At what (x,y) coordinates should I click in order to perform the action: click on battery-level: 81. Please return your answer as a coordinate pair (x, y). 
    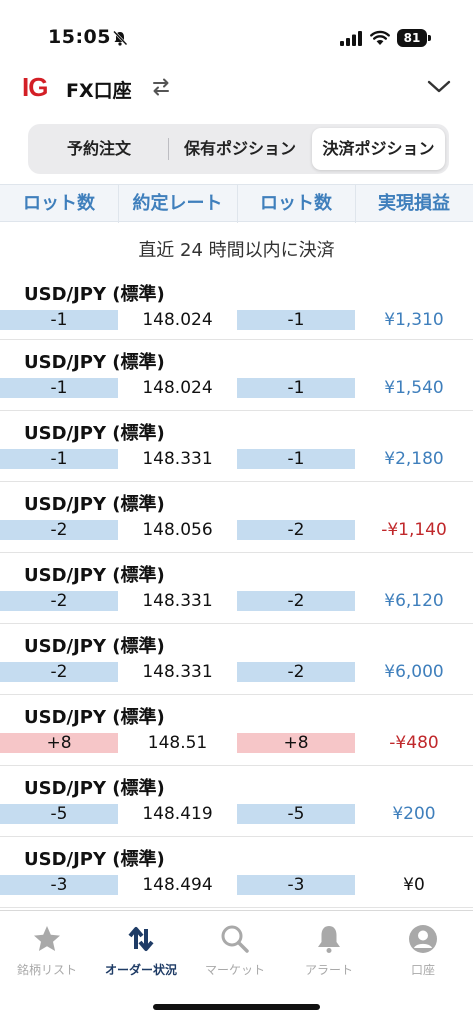
    Looking at the image, I should click on (412, 38).